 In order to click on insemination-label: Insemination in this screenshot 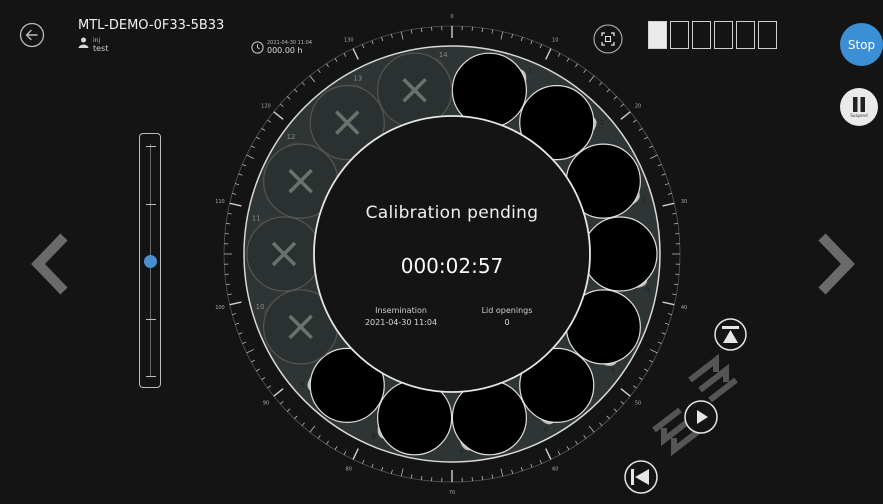, I will do `click(401, 310)`.